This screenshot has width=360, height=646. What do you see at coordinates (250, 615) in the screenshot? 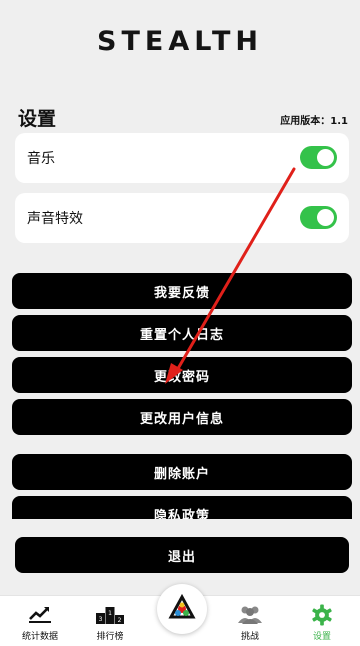
I see `group-icon` at bounding box center [250, 615].